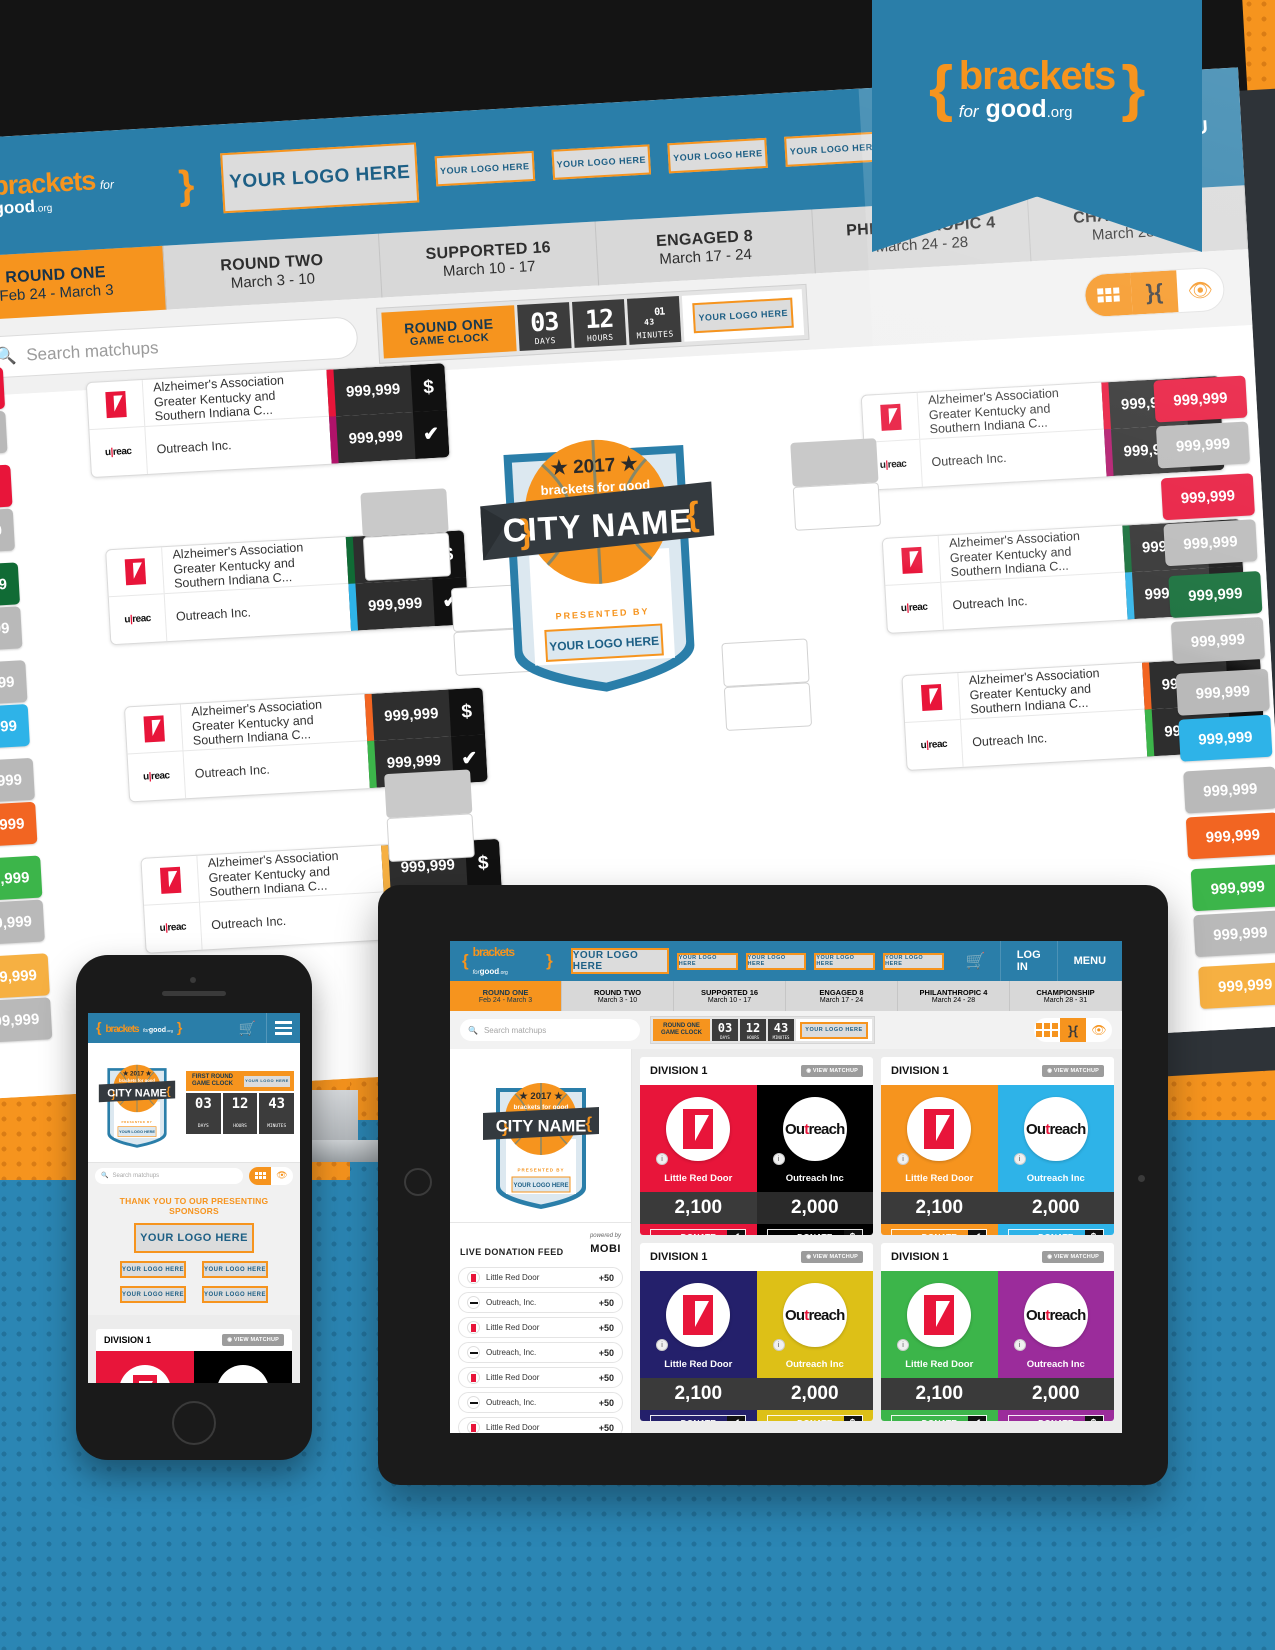 The height and width of the screenshot is (1650, 1275). I want to click on team-column, so click(145, 1367).